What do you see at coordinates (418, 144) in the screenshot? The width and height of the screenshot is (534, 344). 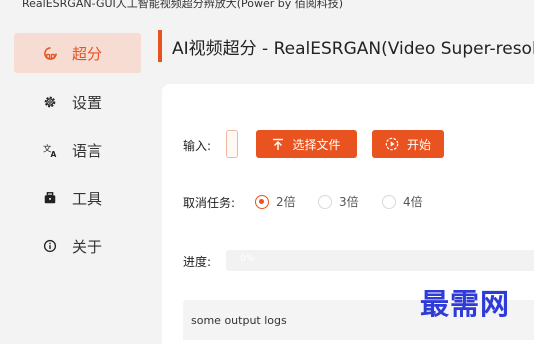 I see `start-label: 开始` at bounding box center [418, 144].